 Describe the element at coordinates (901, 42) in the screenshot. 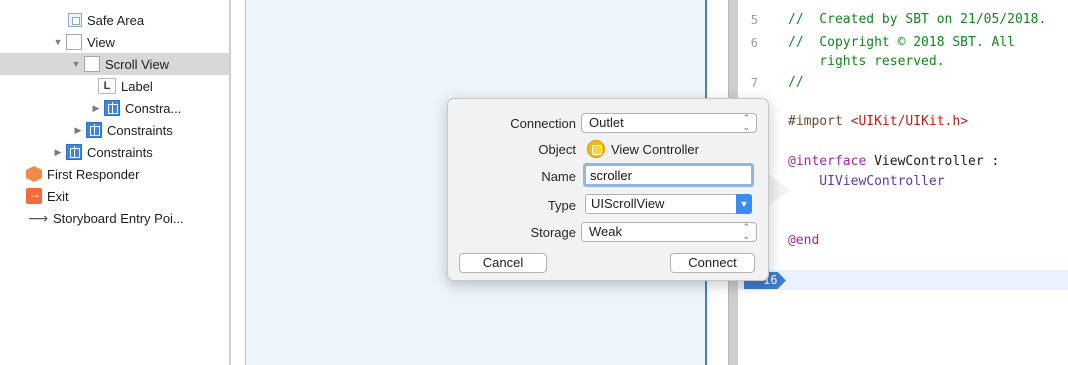

I see `code-line: // Copyright © 2018 SBT. All` at that location.